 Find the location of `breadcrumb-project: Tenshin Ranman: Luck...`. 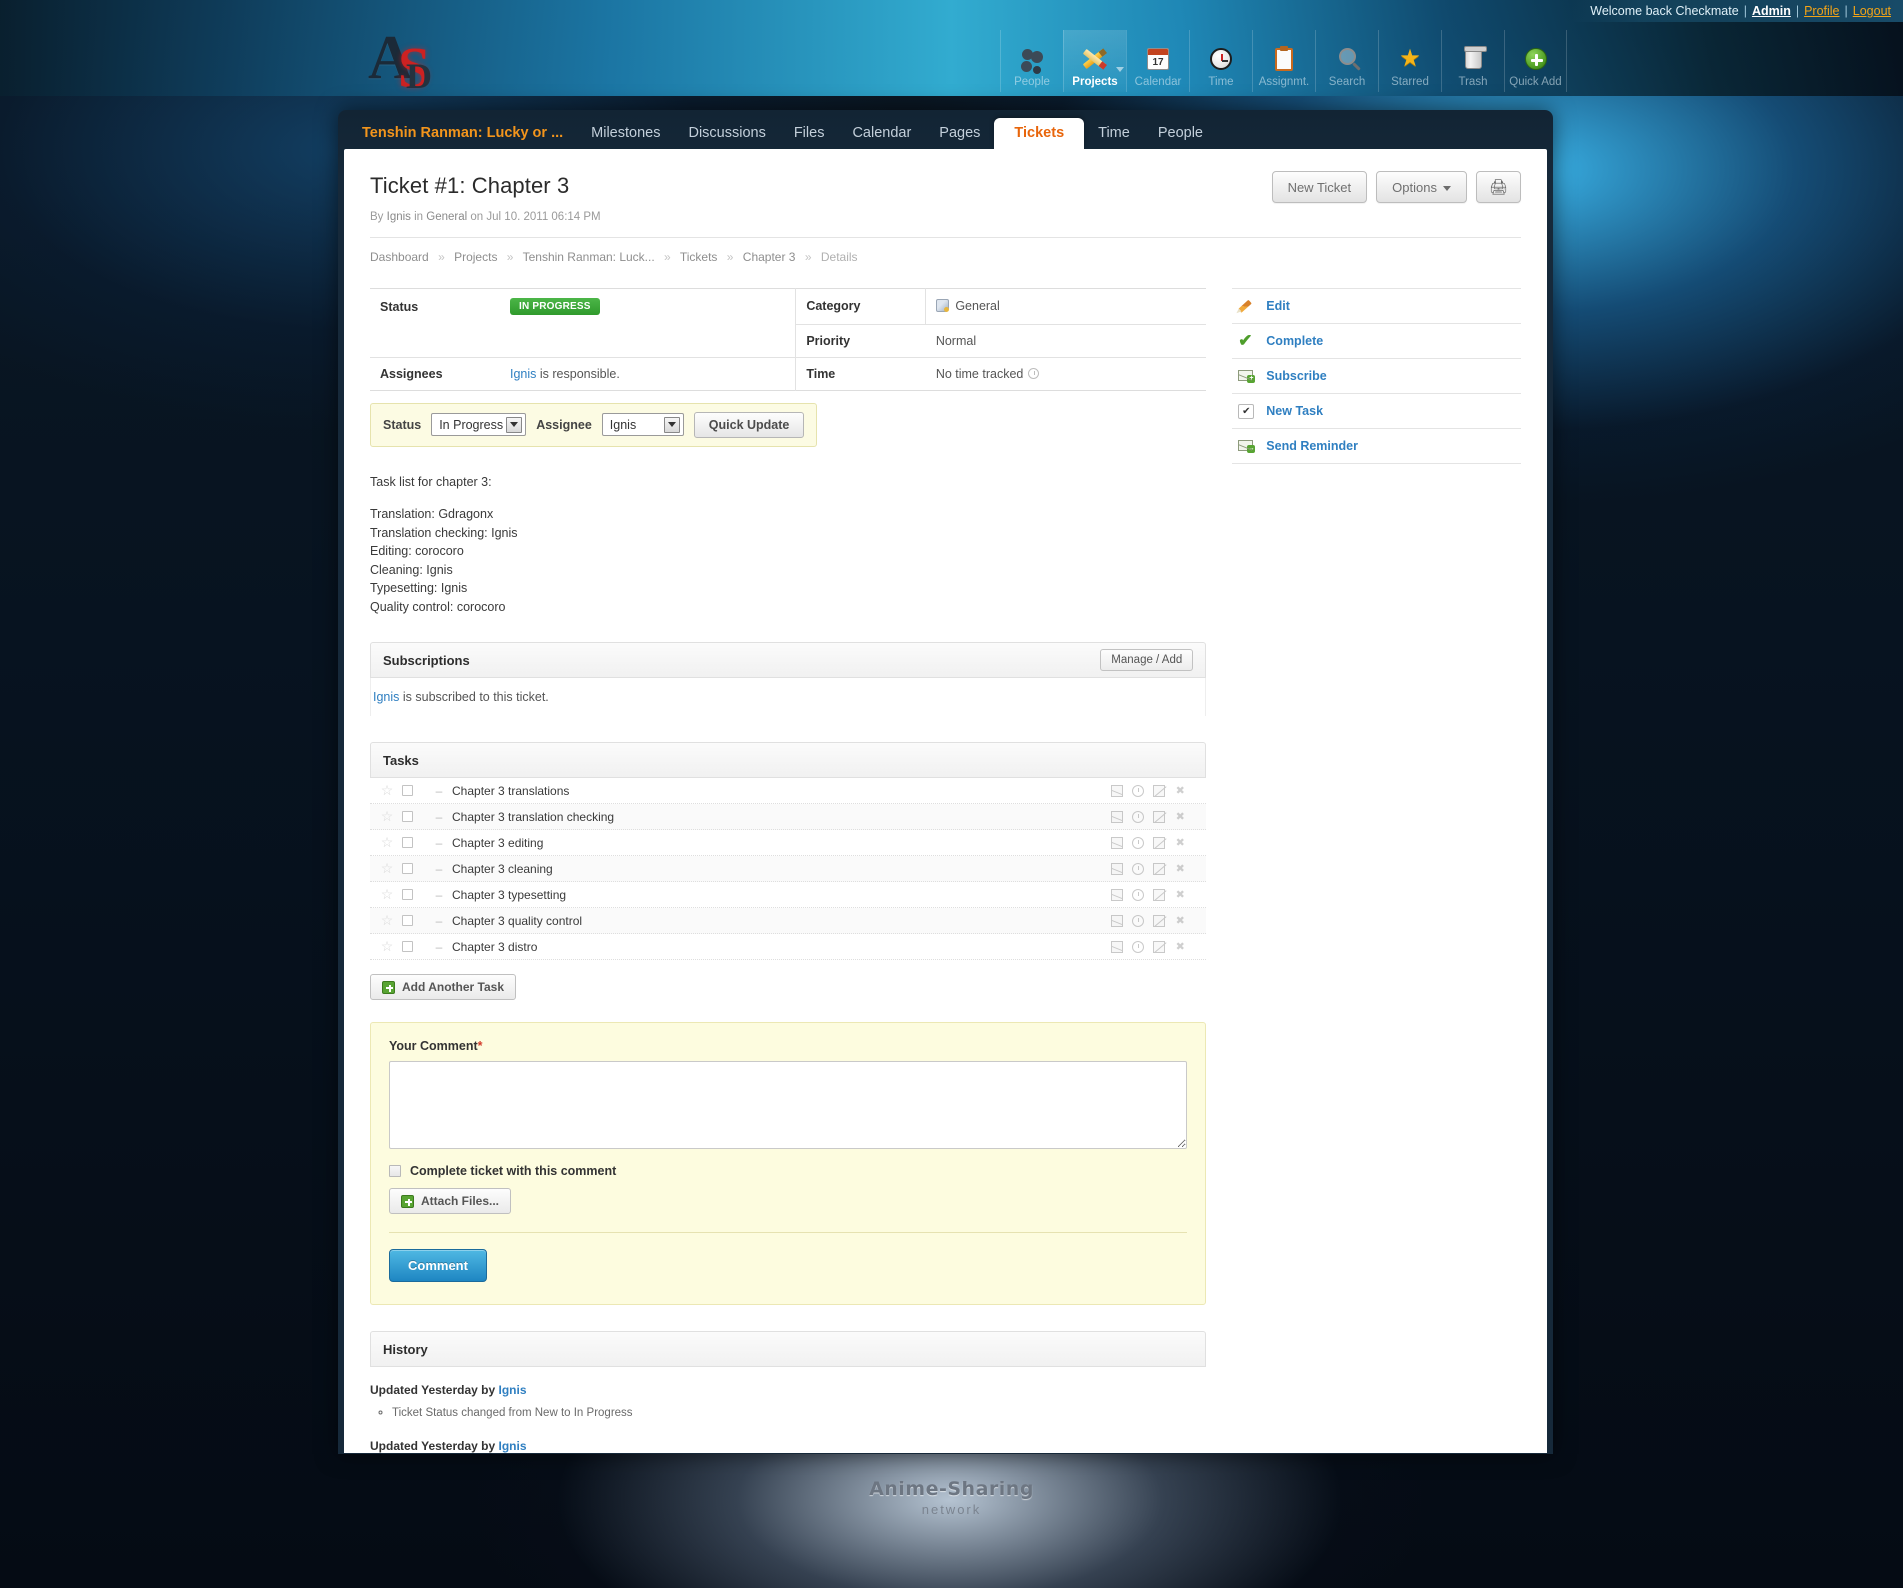

breadcrumb-project: Tenshin Ranman: Luck... is located at coordinates (589, 257).